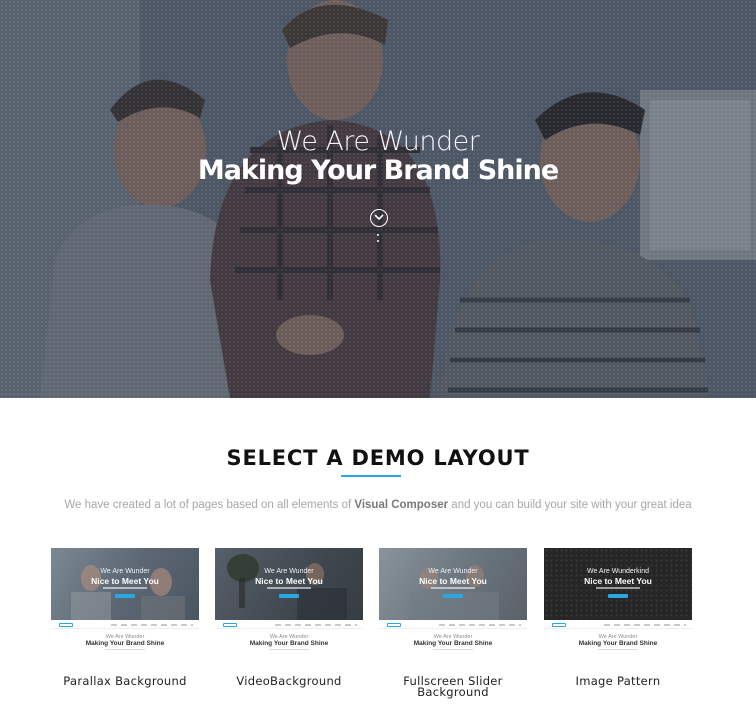  I want to click on demo-label: Fullscreen Slider Background, so click(453, 687).